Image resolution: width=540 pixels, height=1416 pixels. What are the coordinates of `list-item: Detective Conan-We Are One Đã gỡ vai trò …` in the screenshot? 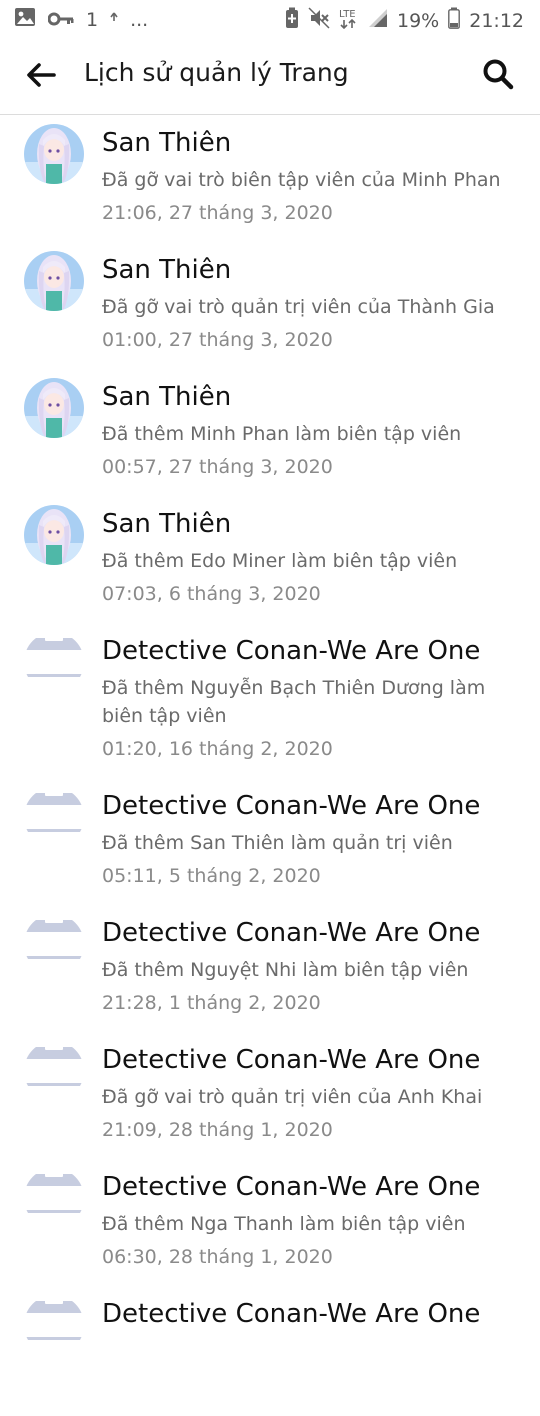 It's located at (270, 1096).